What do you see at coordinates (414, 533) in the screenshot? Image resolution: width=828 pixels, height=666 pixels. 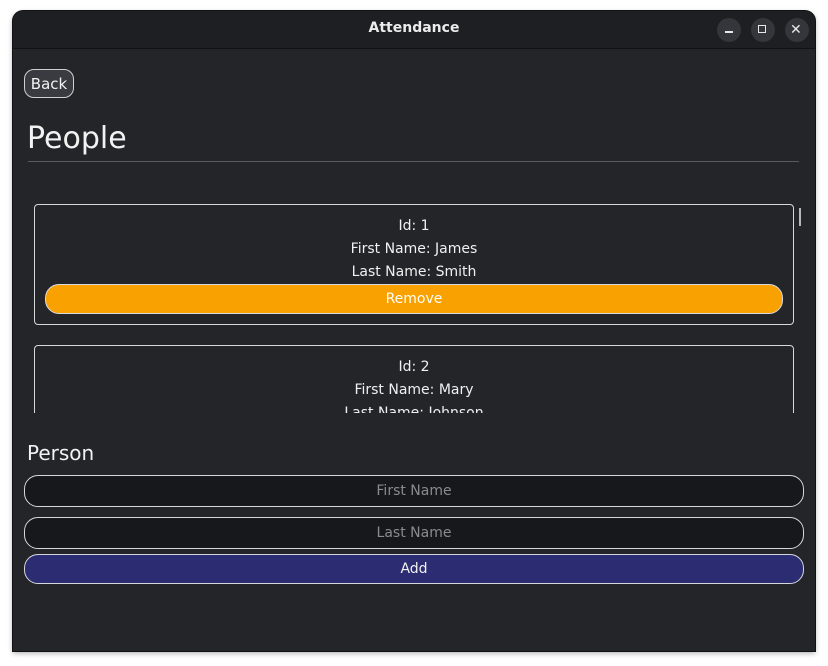 I see `last-name-field` at bounding box center [414, 533].